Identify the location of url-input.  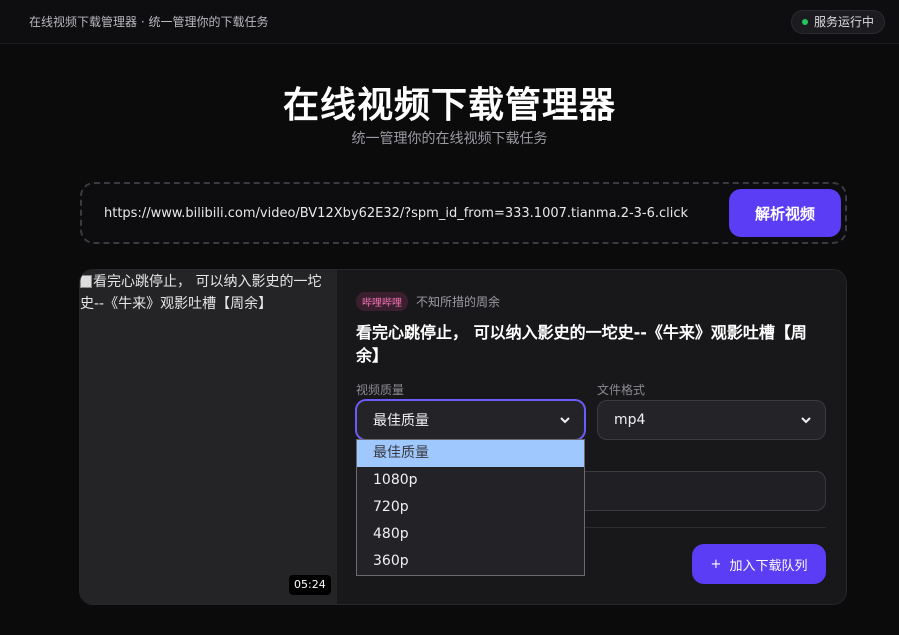
(416, 213).